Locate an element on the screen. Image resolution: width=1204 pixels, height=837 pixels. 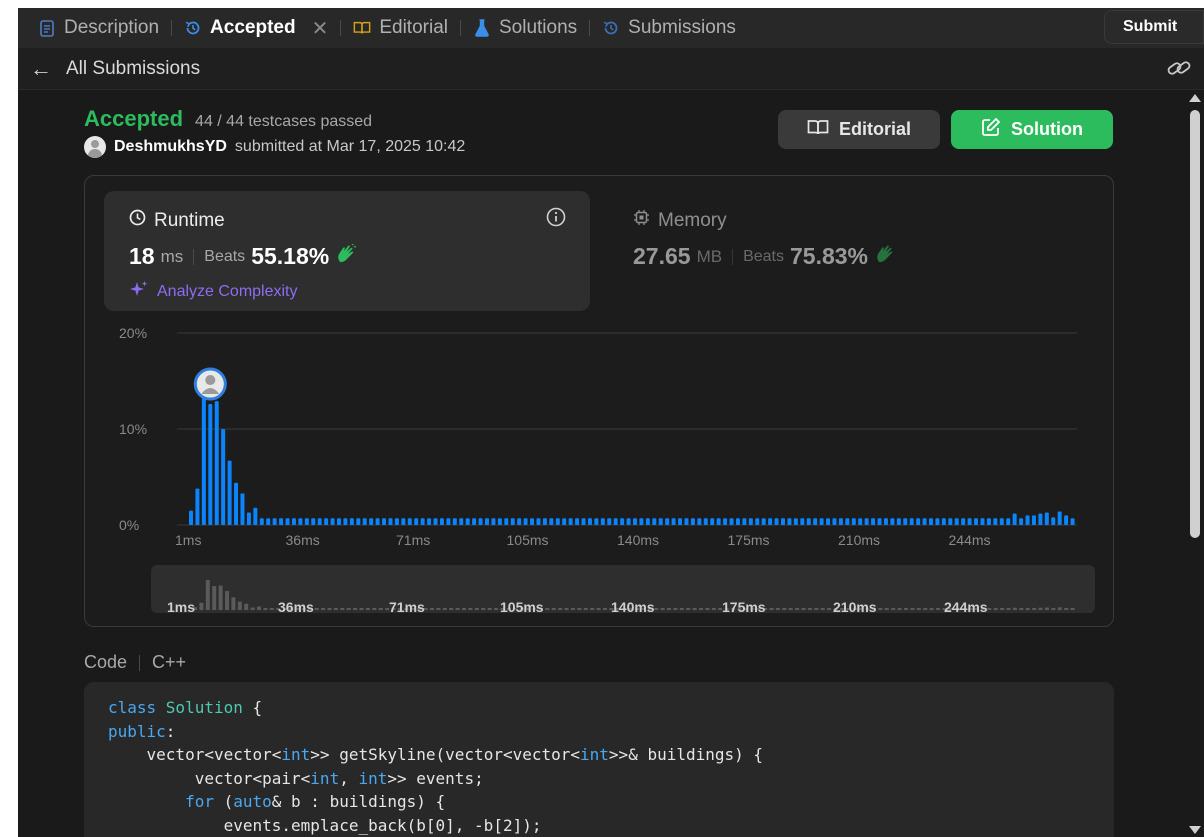
scroll-down-arrow is located at coordinates (1195, 830).